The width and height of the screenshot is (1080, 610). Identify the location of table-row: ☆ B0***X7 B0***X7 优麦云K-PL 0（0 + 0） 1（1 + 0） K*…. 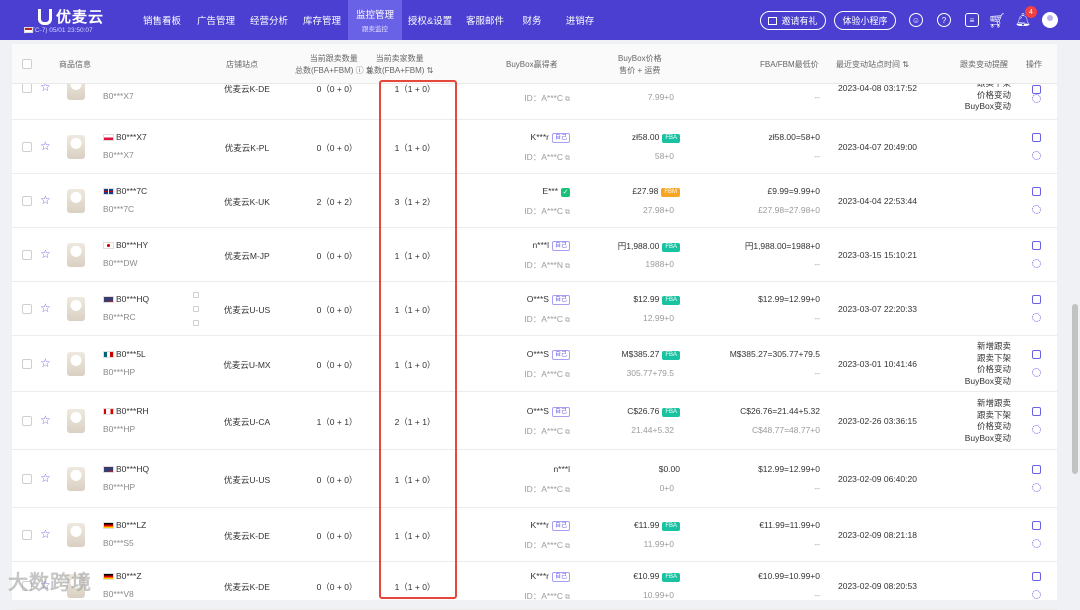
(534, 147).